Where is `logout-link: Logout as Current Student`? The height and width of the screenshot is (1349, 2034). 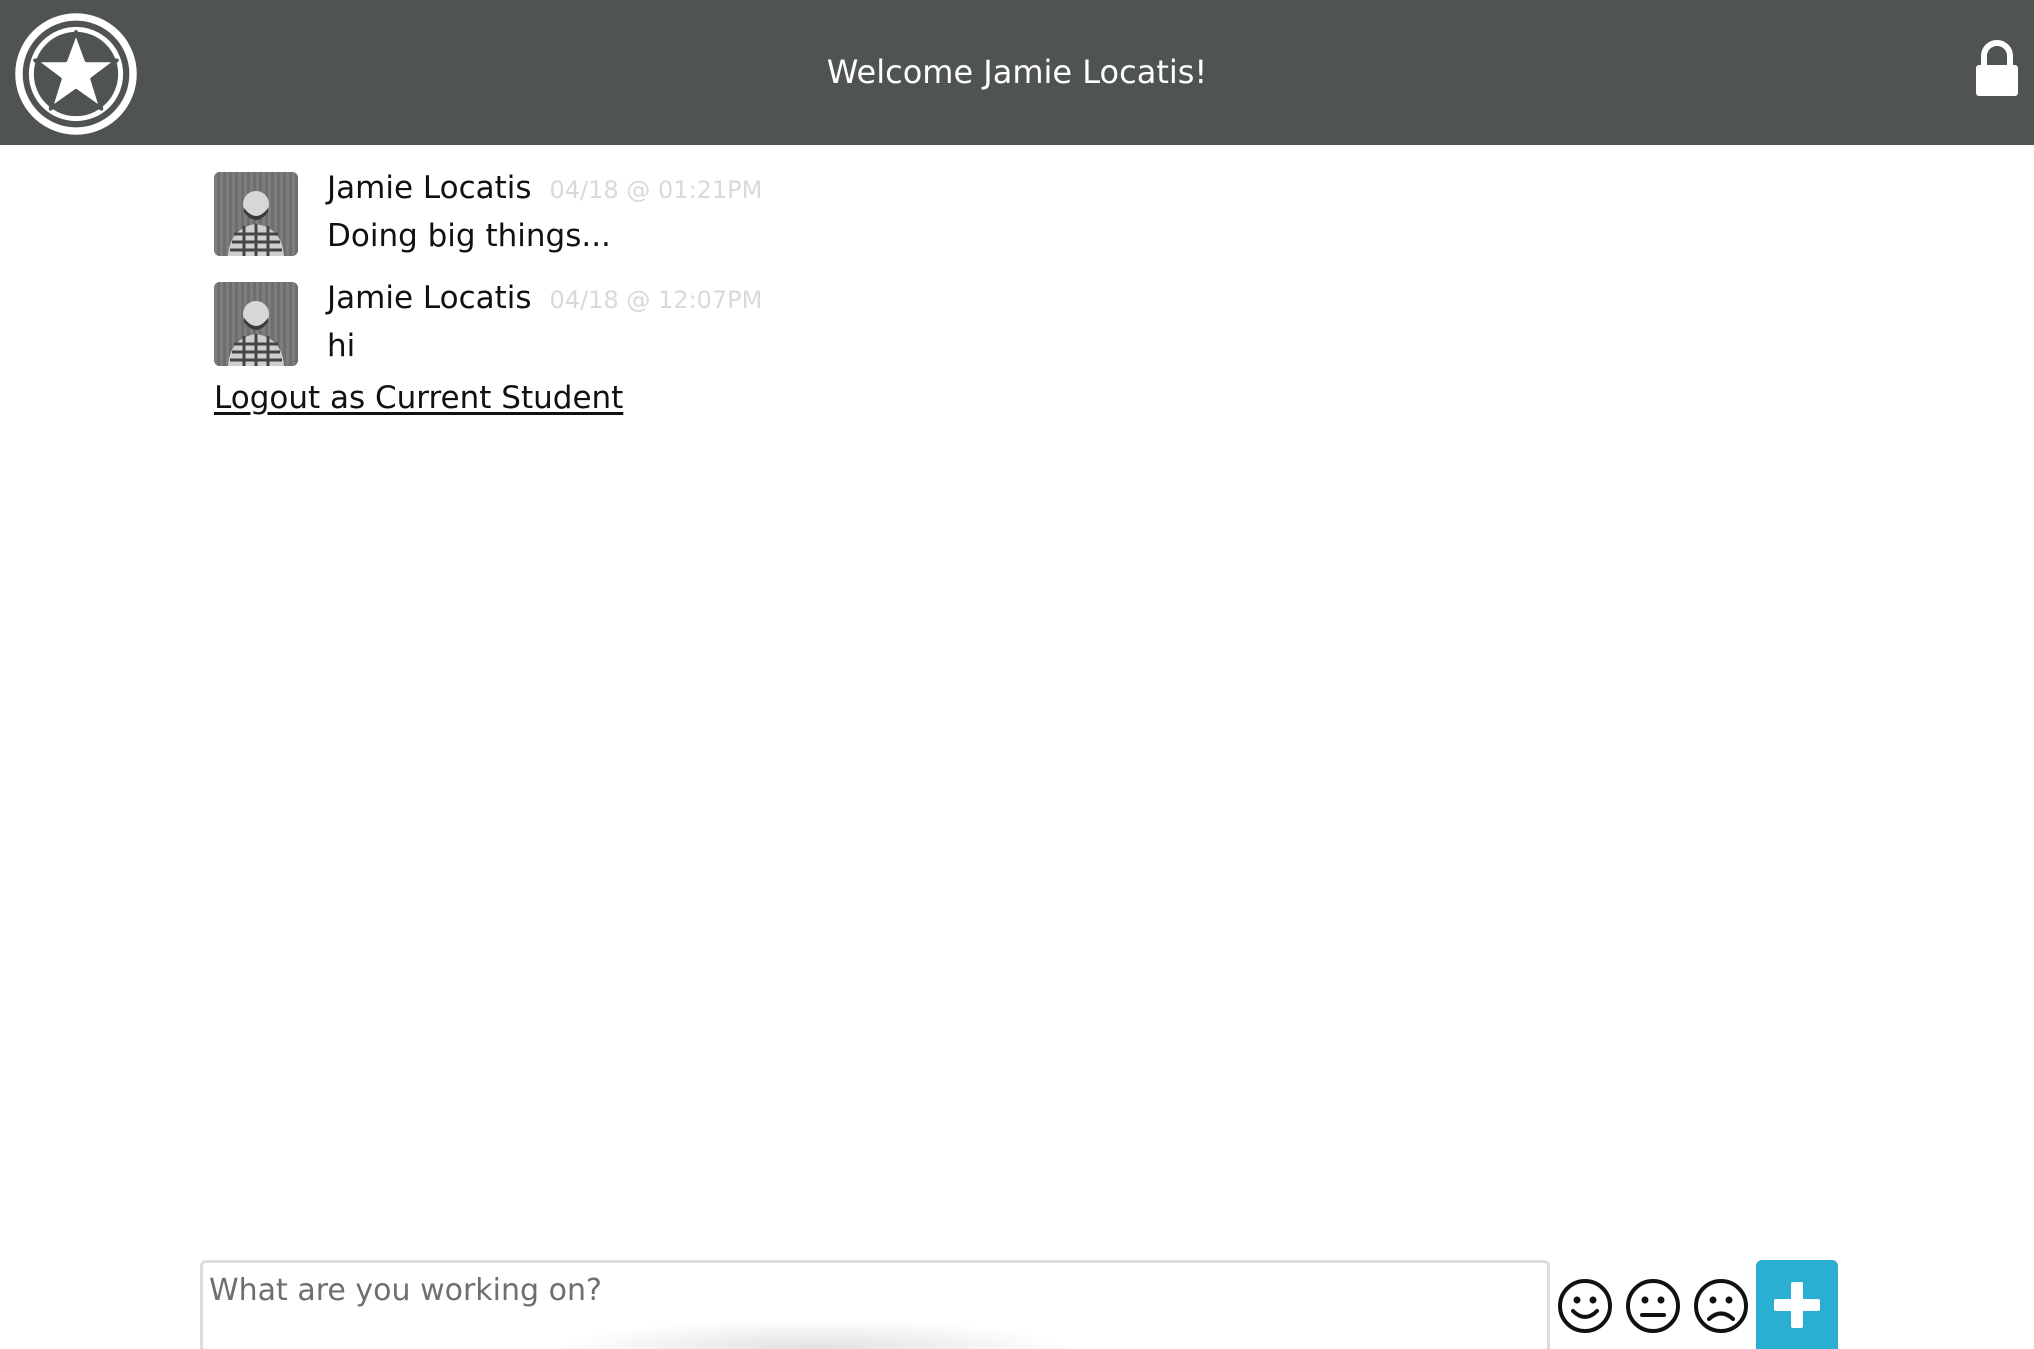 logout-link: Logout as Current Student is located at coordinates (418, 398).